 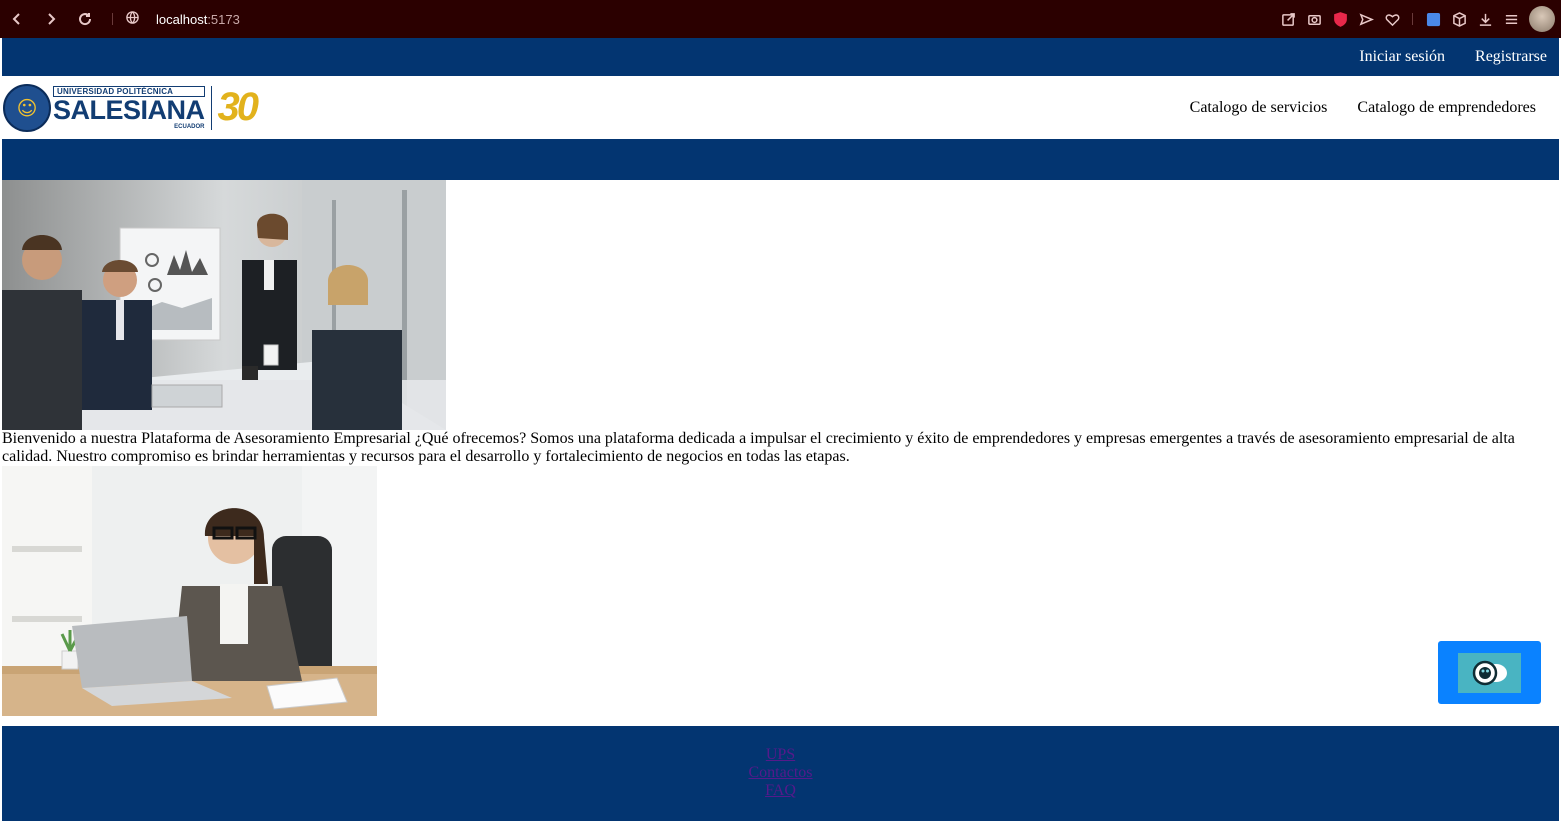 I want to click on reload-button, so click(x=85, y=19).